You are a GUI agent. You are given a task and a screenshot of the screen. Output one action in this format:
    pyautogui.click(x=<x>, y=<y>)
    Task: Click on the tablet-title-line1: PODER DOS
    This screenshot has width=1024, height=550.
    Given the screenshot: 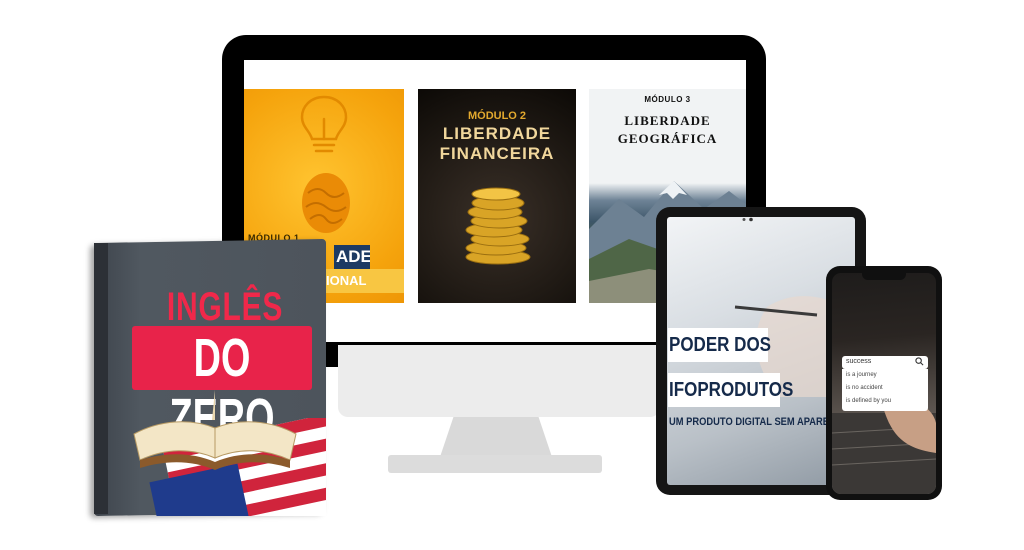 What is the action you would take?
    pyautogui.click(x=720, y=345)
    